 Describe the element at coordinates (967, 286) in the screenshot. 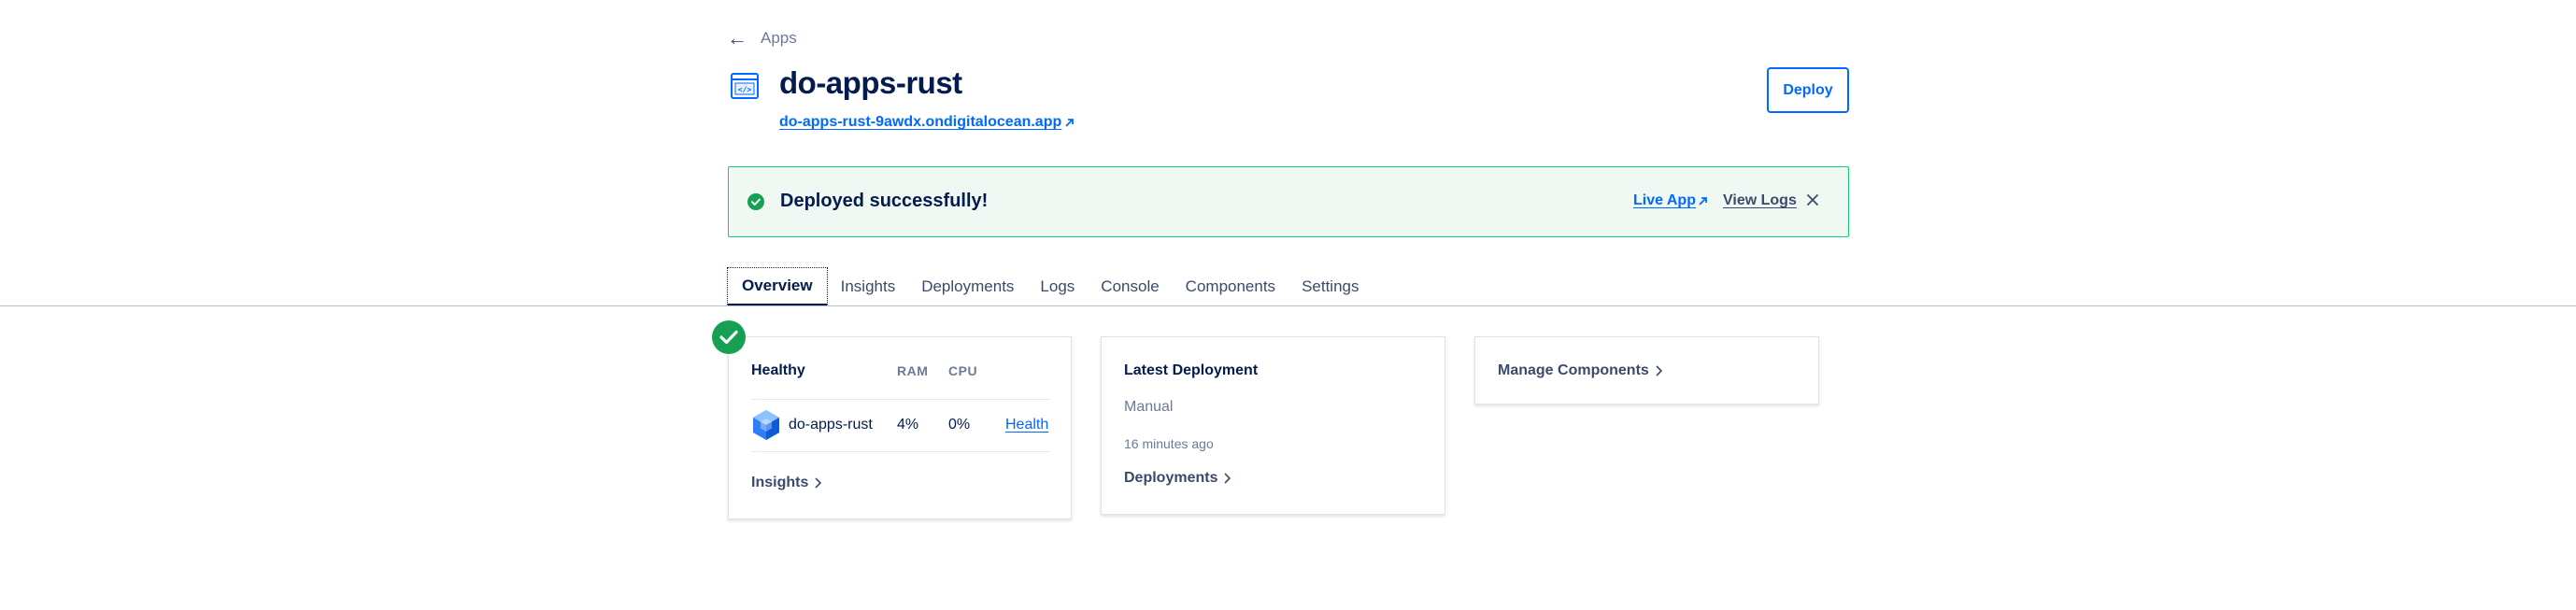

I see `tab-deployments: Deployments` at that location.